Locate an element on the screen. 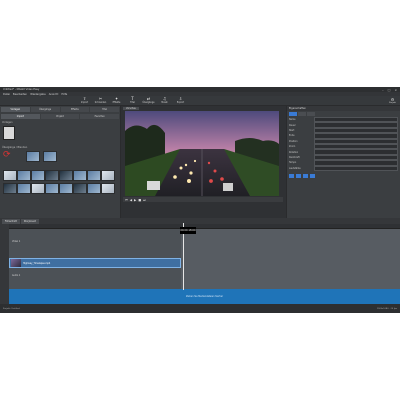 The height and width of the screenshot is (400, 400). status-left: Projekt: Untitled is located at coordinates (11, 308).